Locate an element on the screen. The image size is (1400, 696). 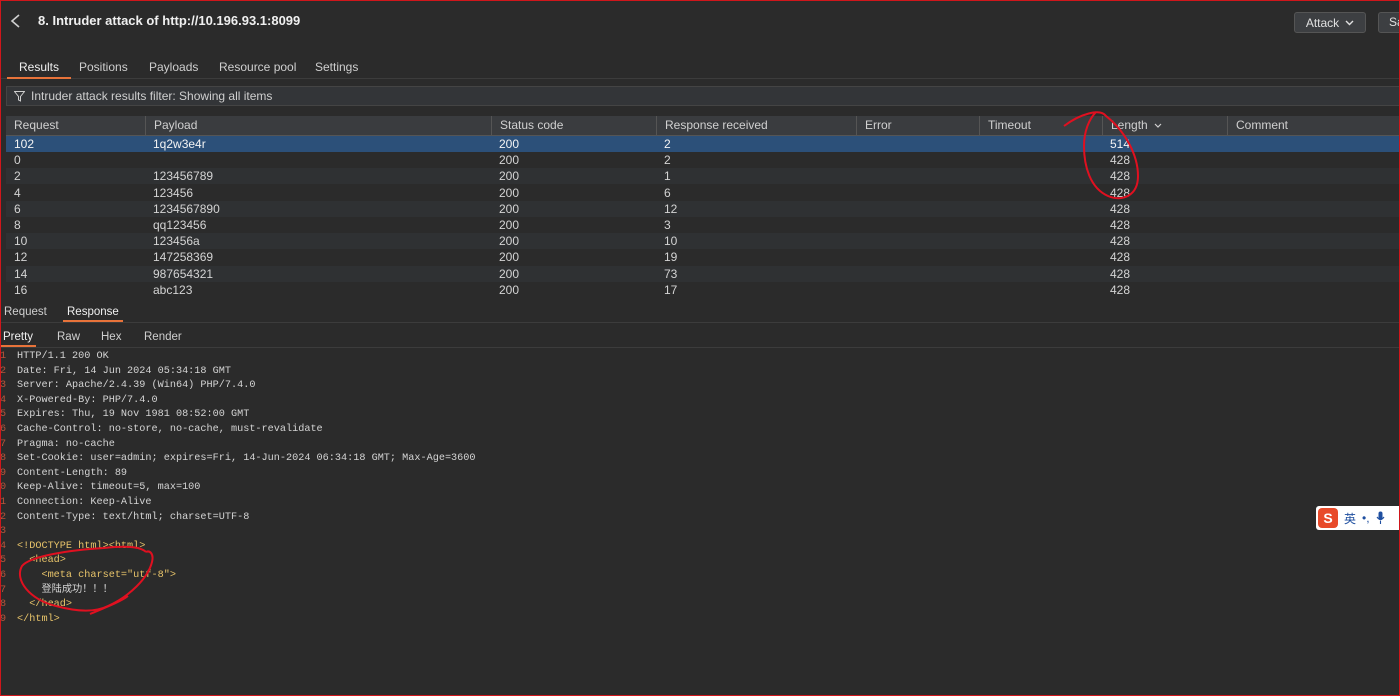
cell-request: 6 is located at coordinates (17, 208).